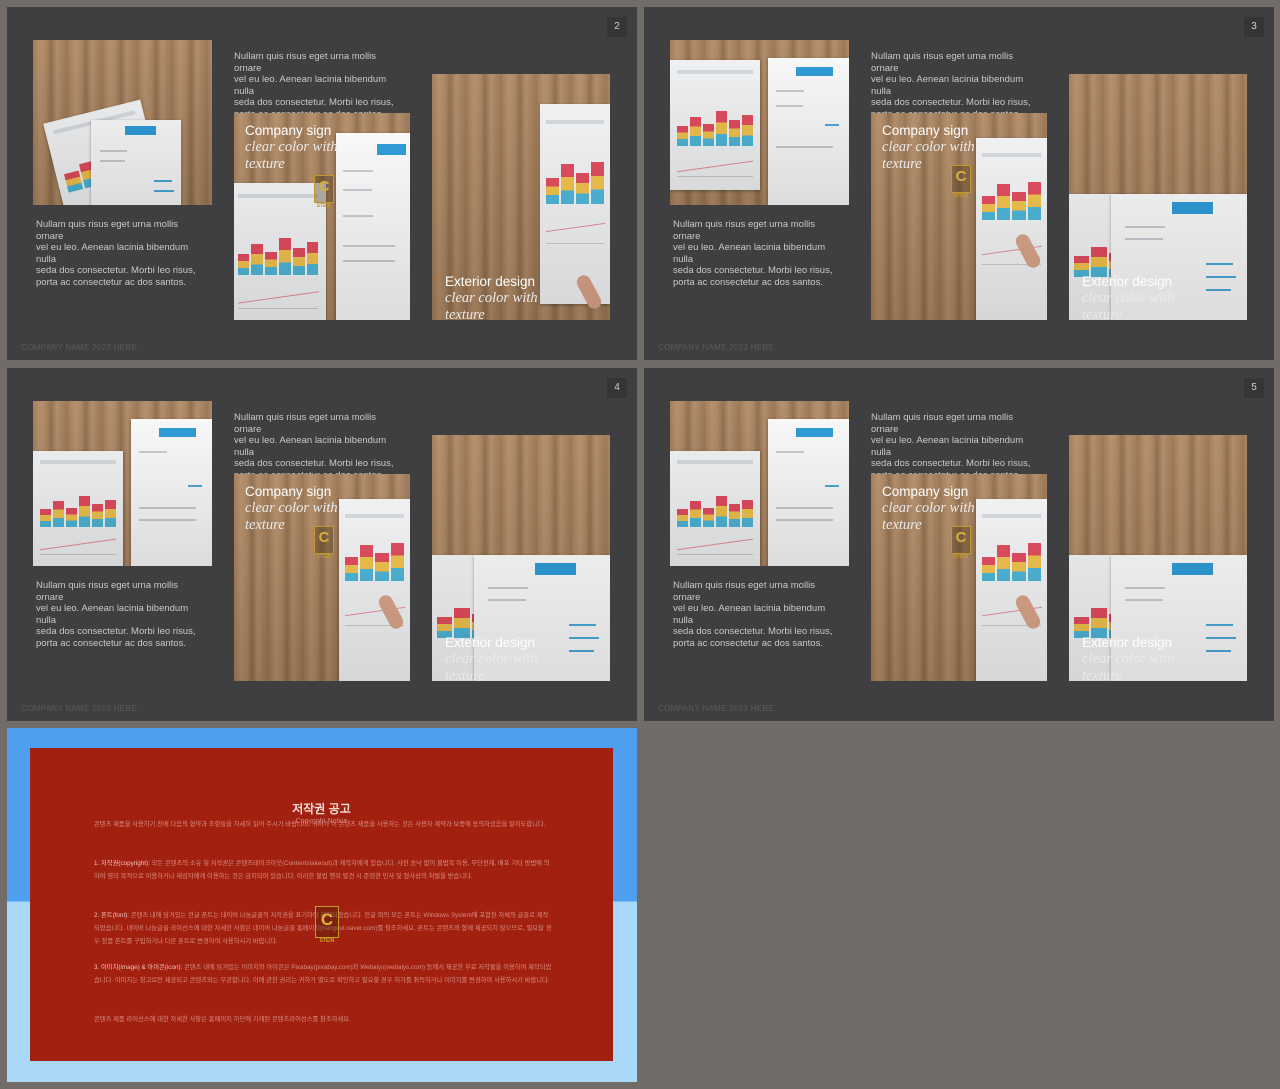 Image resolution: width=1280 pixels, height=1089 pixels. Describe the element at coordinates (1254, 388) in the screenshot. I see `slide-number: 5` at that location.